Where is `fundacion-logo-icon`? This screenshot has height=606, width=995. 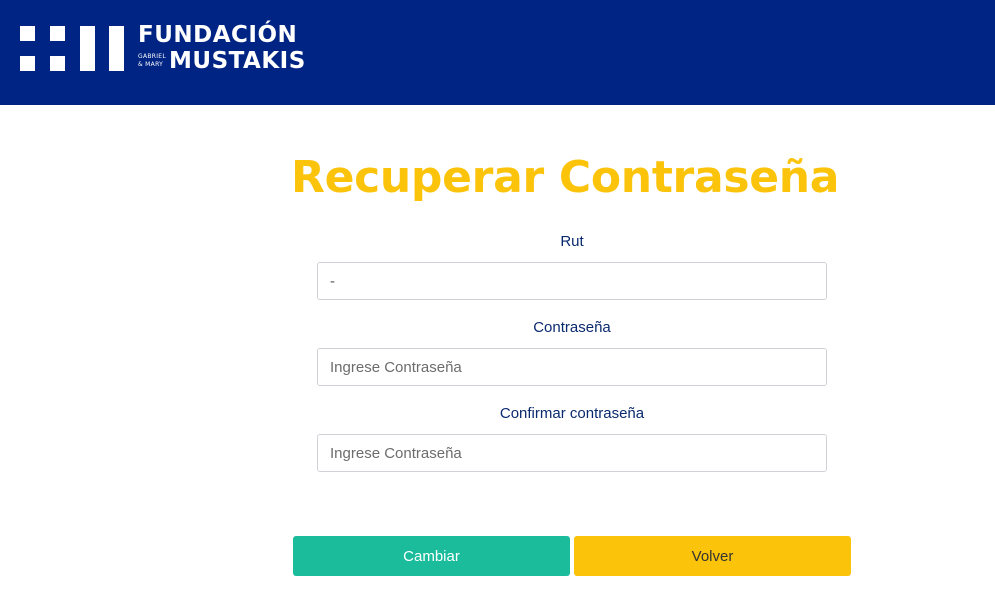 fundacion-logo-icon is located at coordinates (72, 48).